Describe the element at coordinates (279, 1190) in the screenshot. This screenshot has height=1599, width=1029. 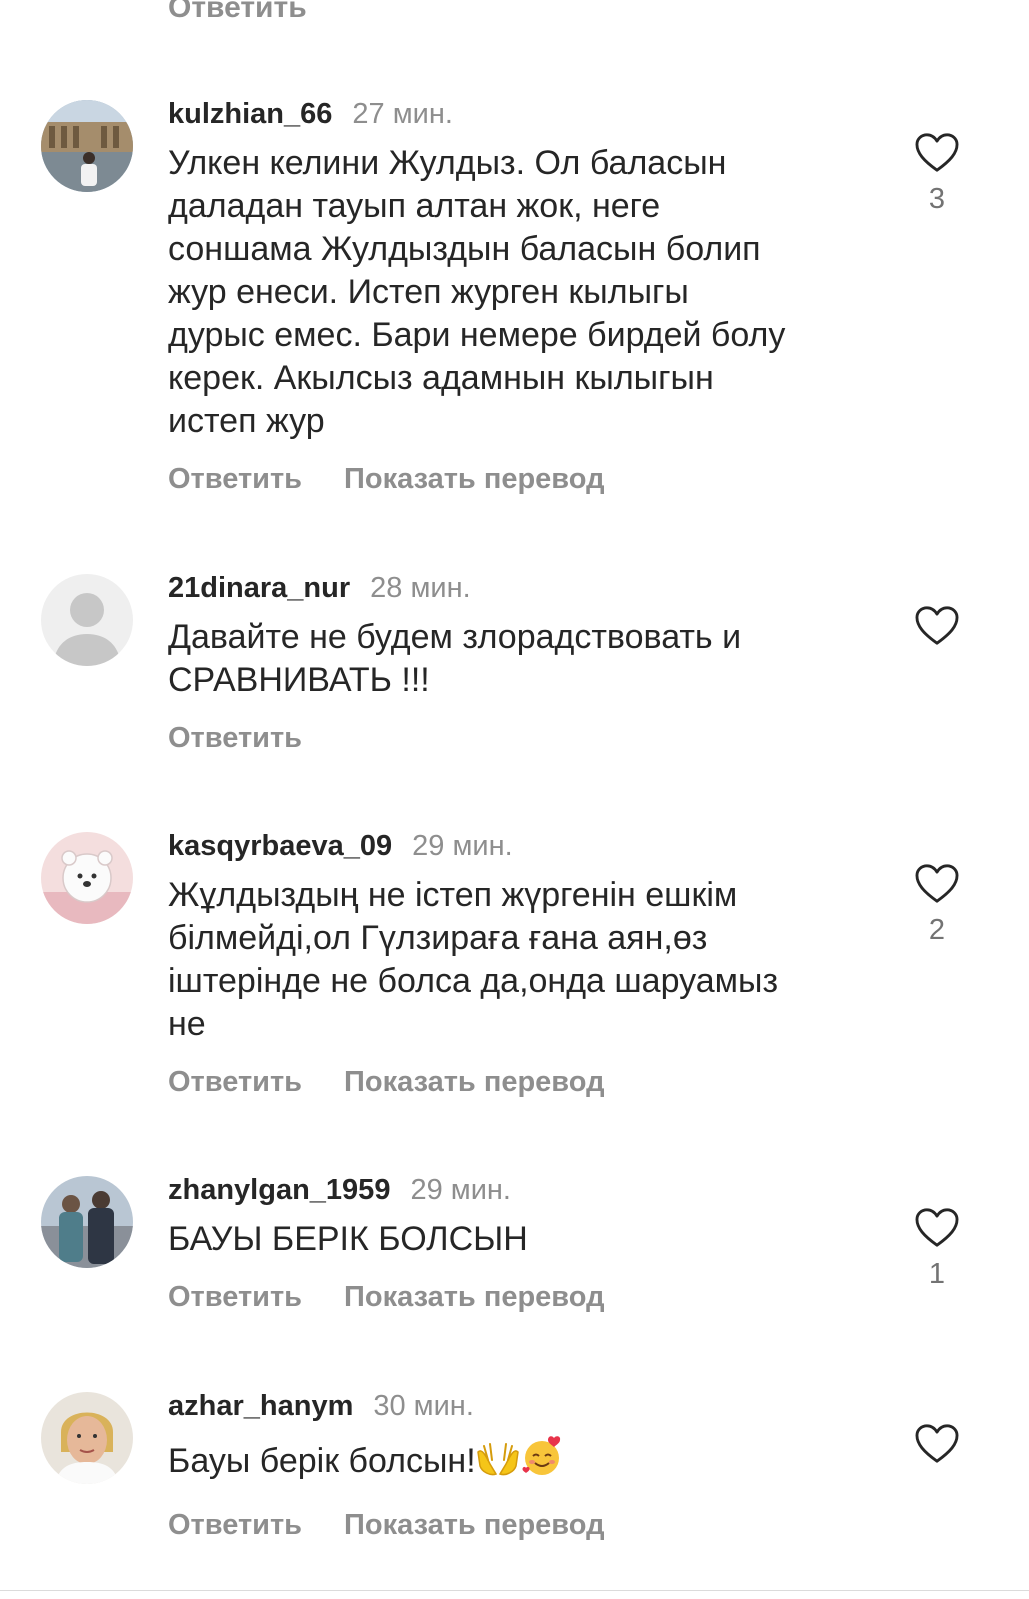
I see `username: zhanylgan_1959` at that location.